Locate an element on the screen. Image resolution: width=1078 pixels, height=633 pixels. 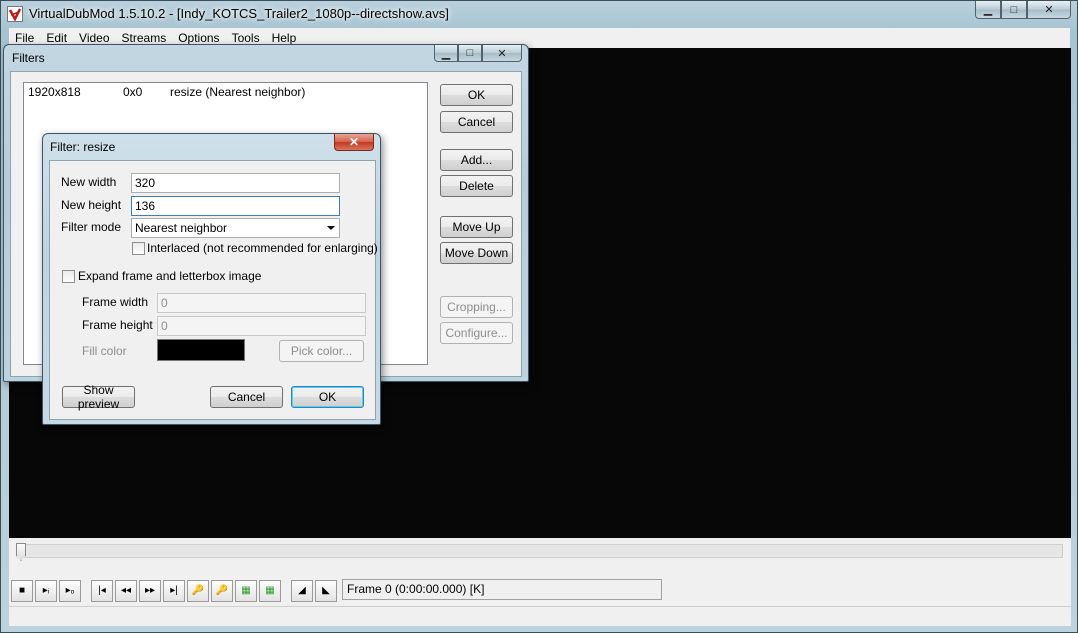
mark-out-button: ◣ is located at coordinates (326, 591).